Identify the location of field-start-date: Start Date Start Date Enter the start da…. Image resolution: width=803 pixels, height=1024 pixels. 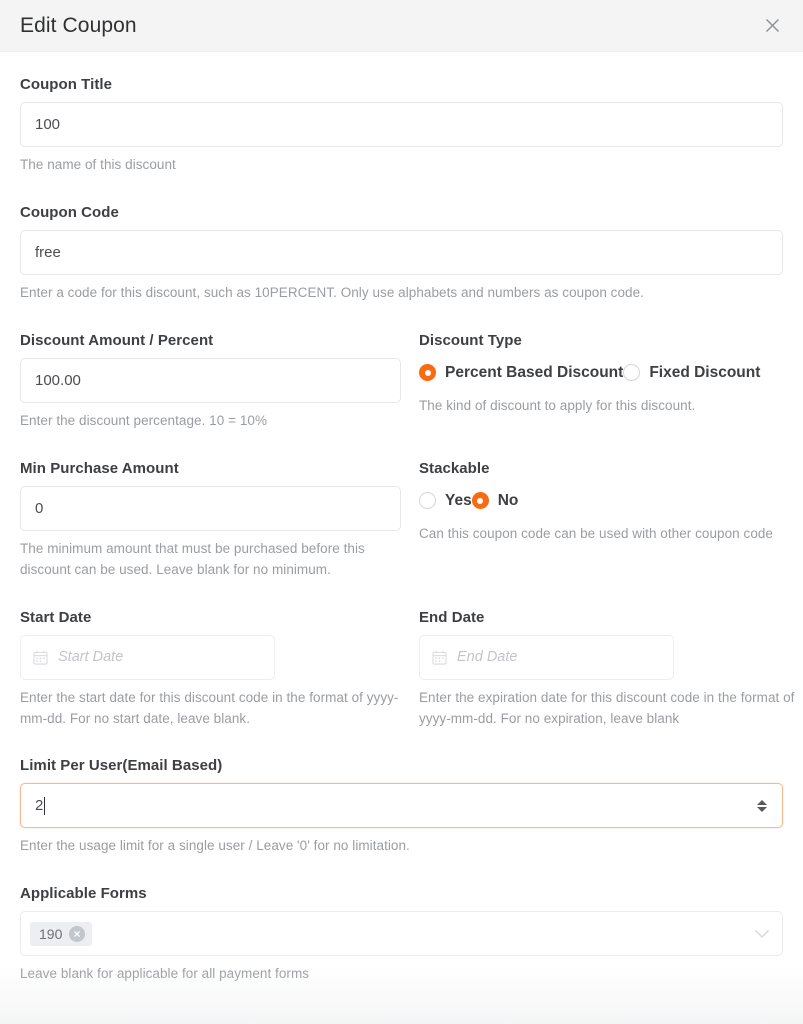
(210, 669).